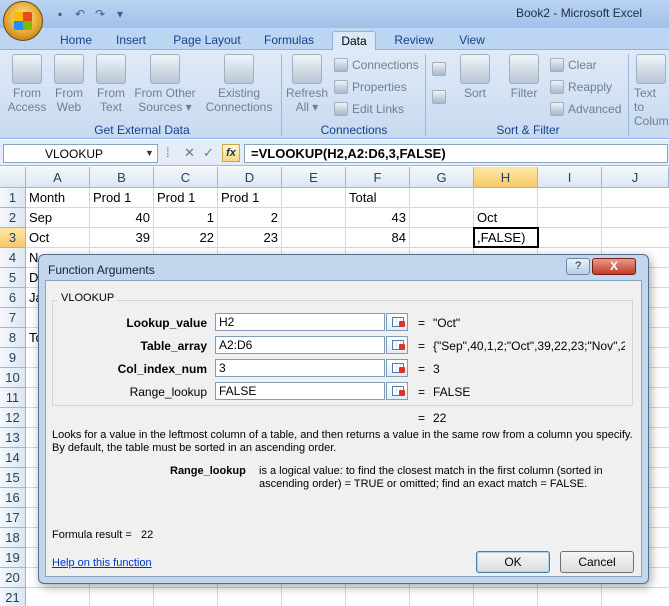 This screenshot has width=669, height=606. What do you see at coordinates (27, 84) in the screenshot?
I see `from-access-button: From Access` at bounding box center [27, 84].